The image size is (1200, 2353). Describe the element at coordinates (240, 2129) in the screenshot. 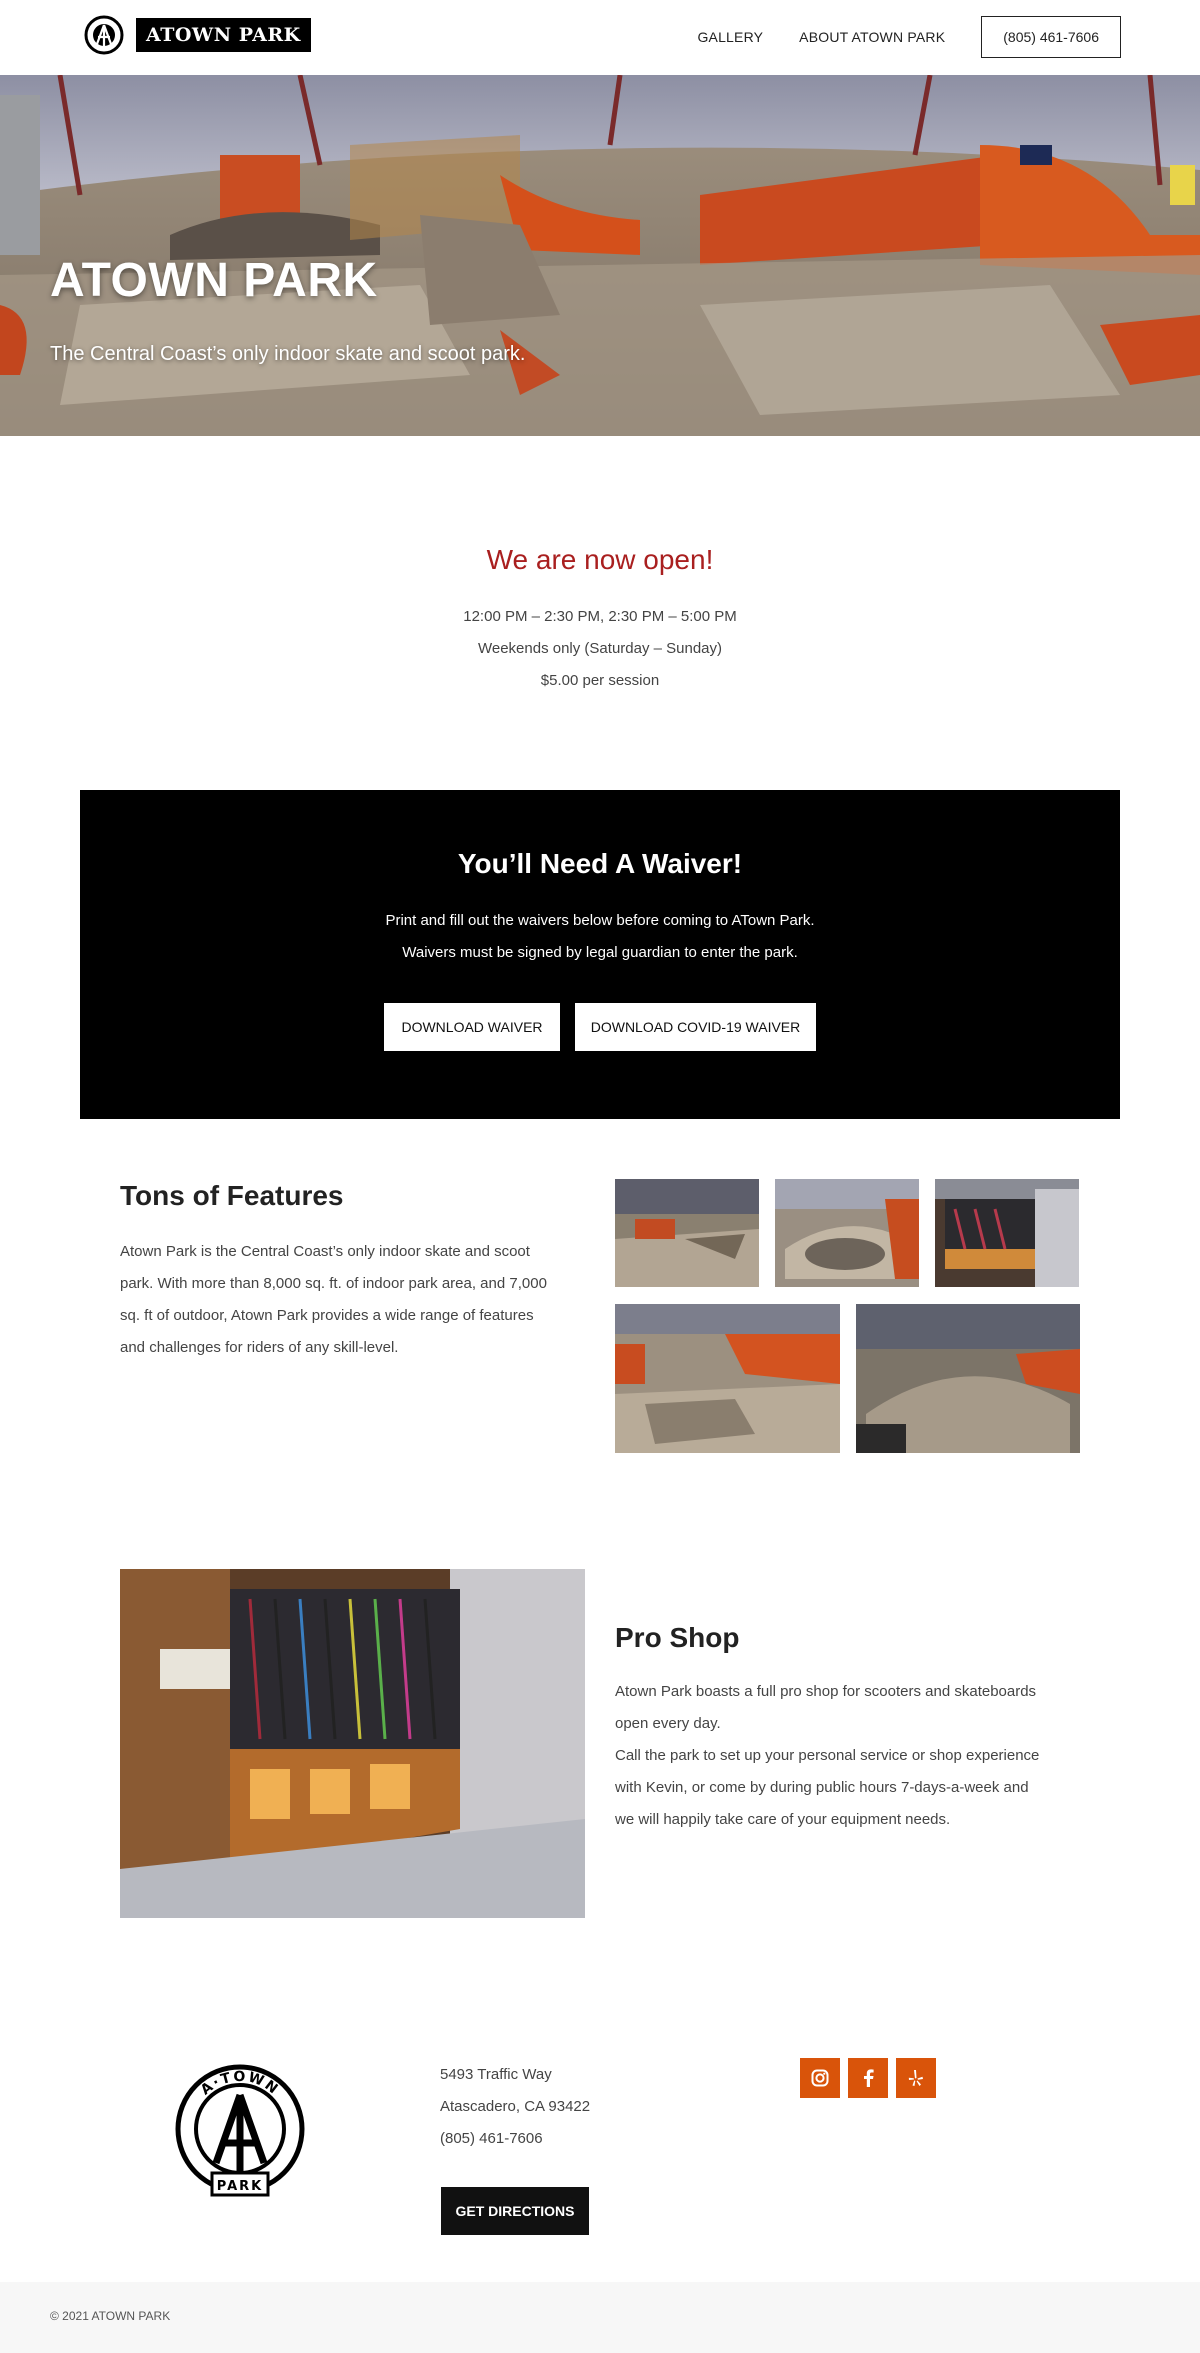

I see `footer-logo: A·TOWN PARK` at that location.